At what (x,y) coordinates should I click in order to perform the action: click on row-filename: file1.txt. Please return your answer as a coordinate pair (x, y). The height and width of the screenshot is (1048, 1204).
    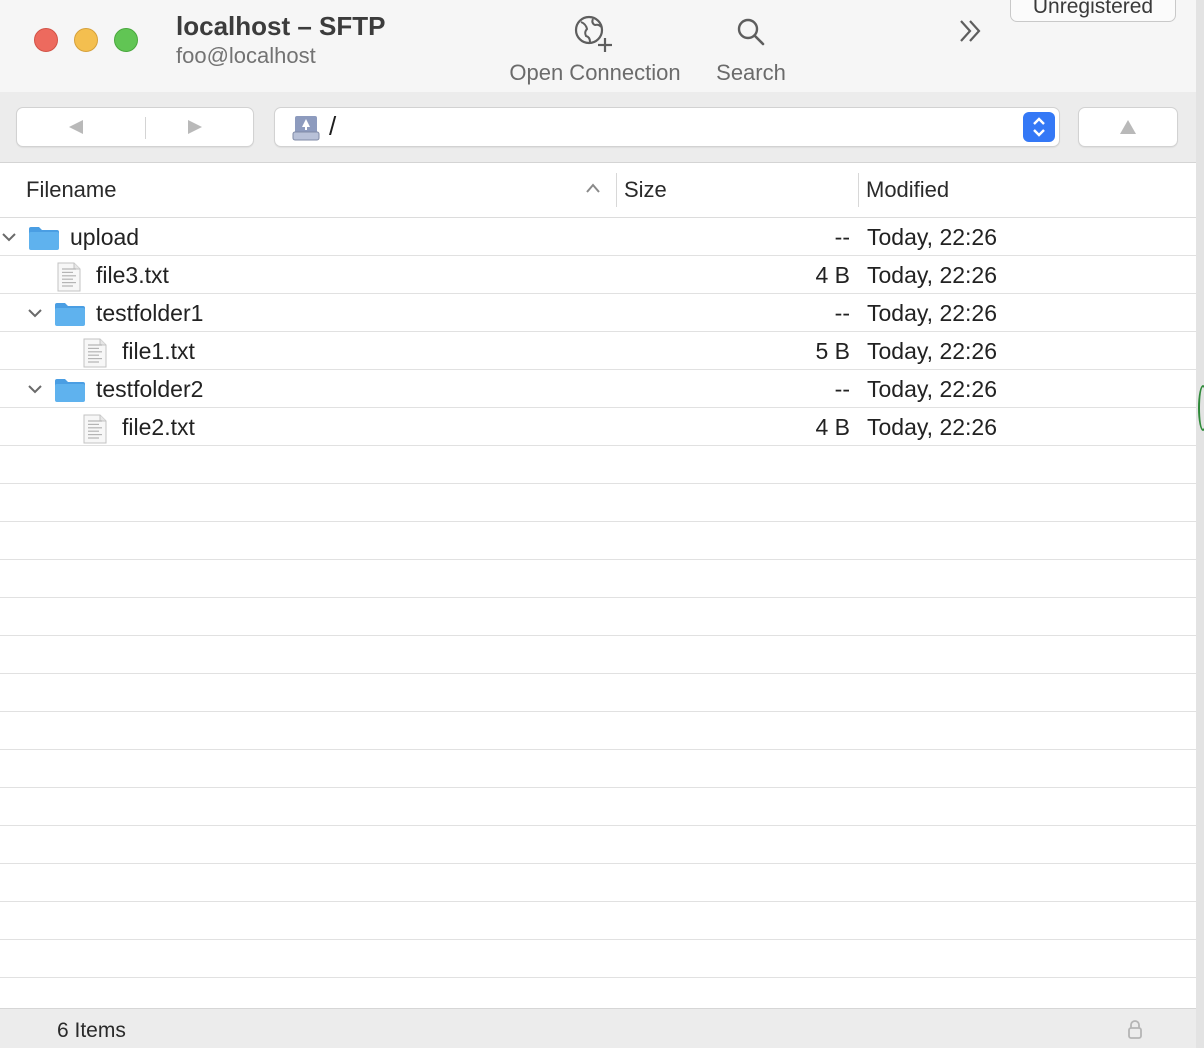
    Looking at the image, I should click on (158, 351).